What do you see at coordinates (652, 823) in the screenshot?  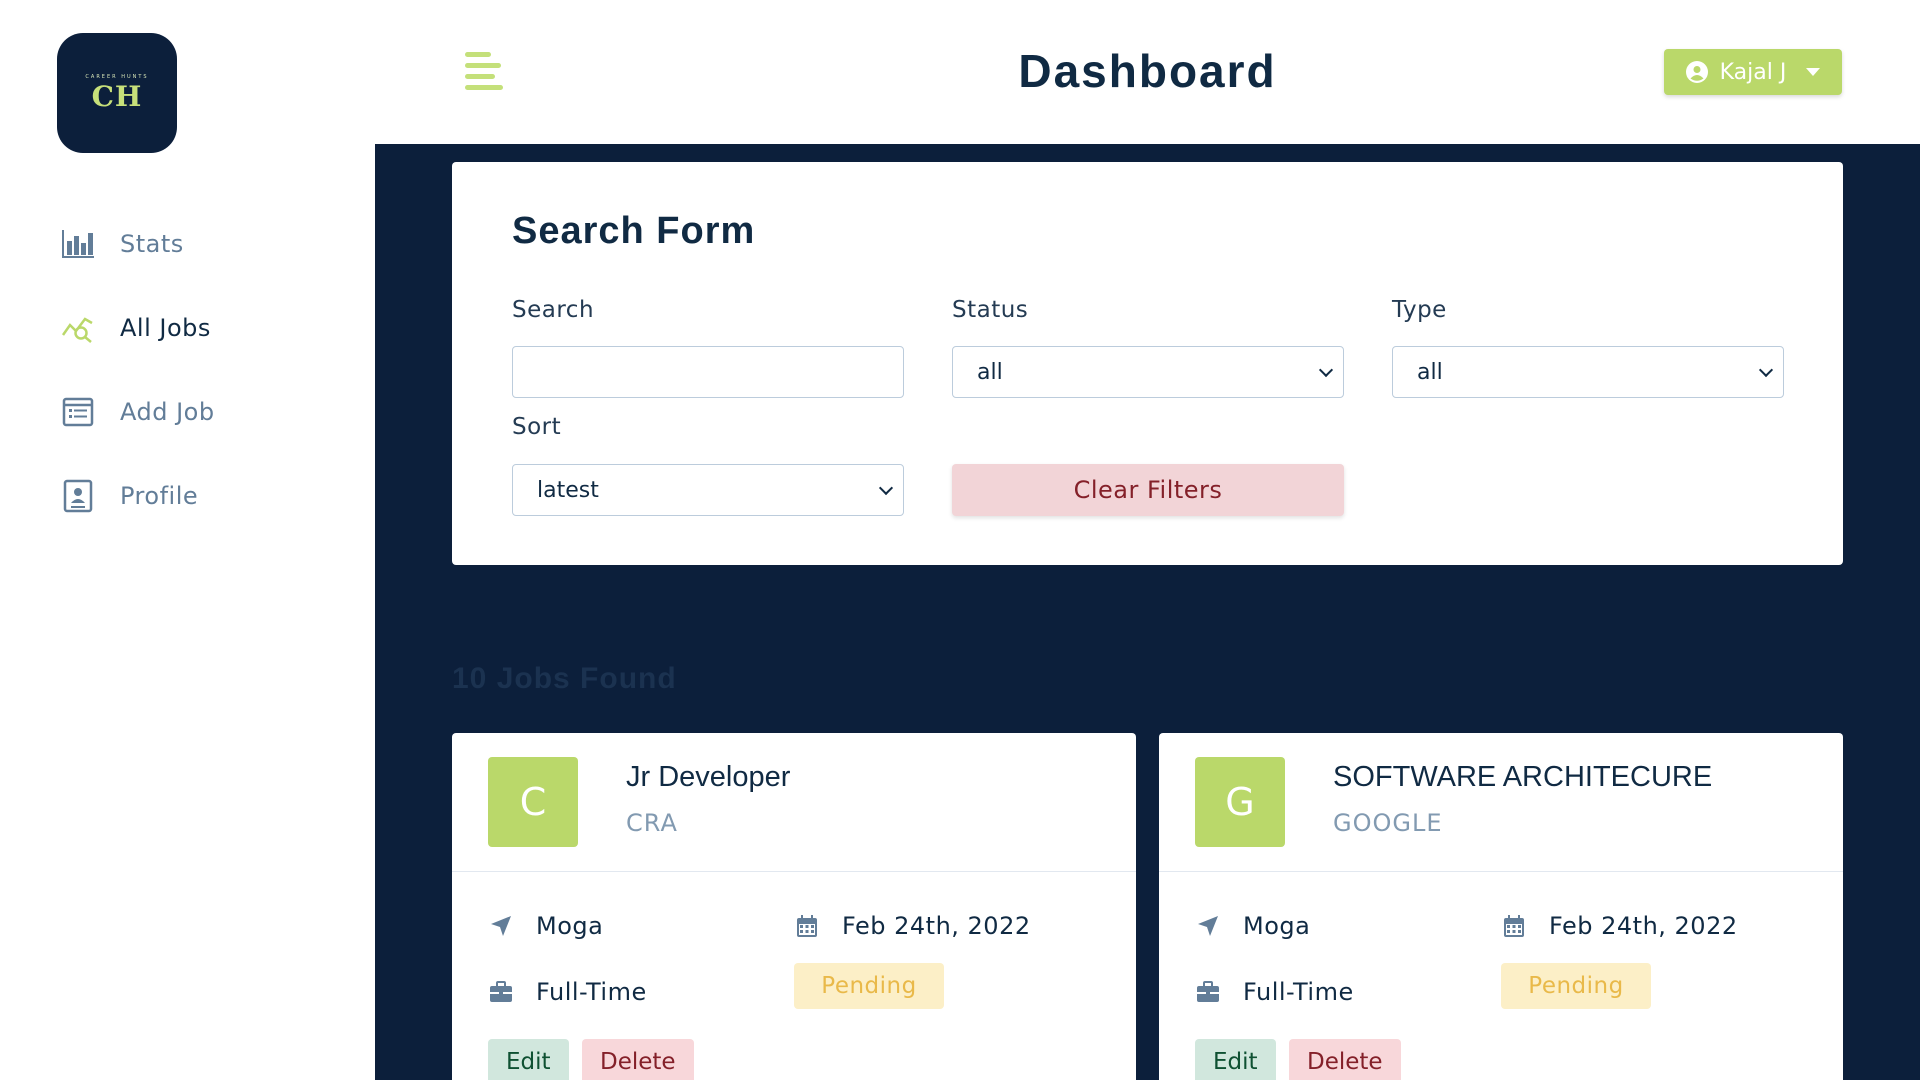 I see `job-company: CRA` at bounding box center [652, 823].